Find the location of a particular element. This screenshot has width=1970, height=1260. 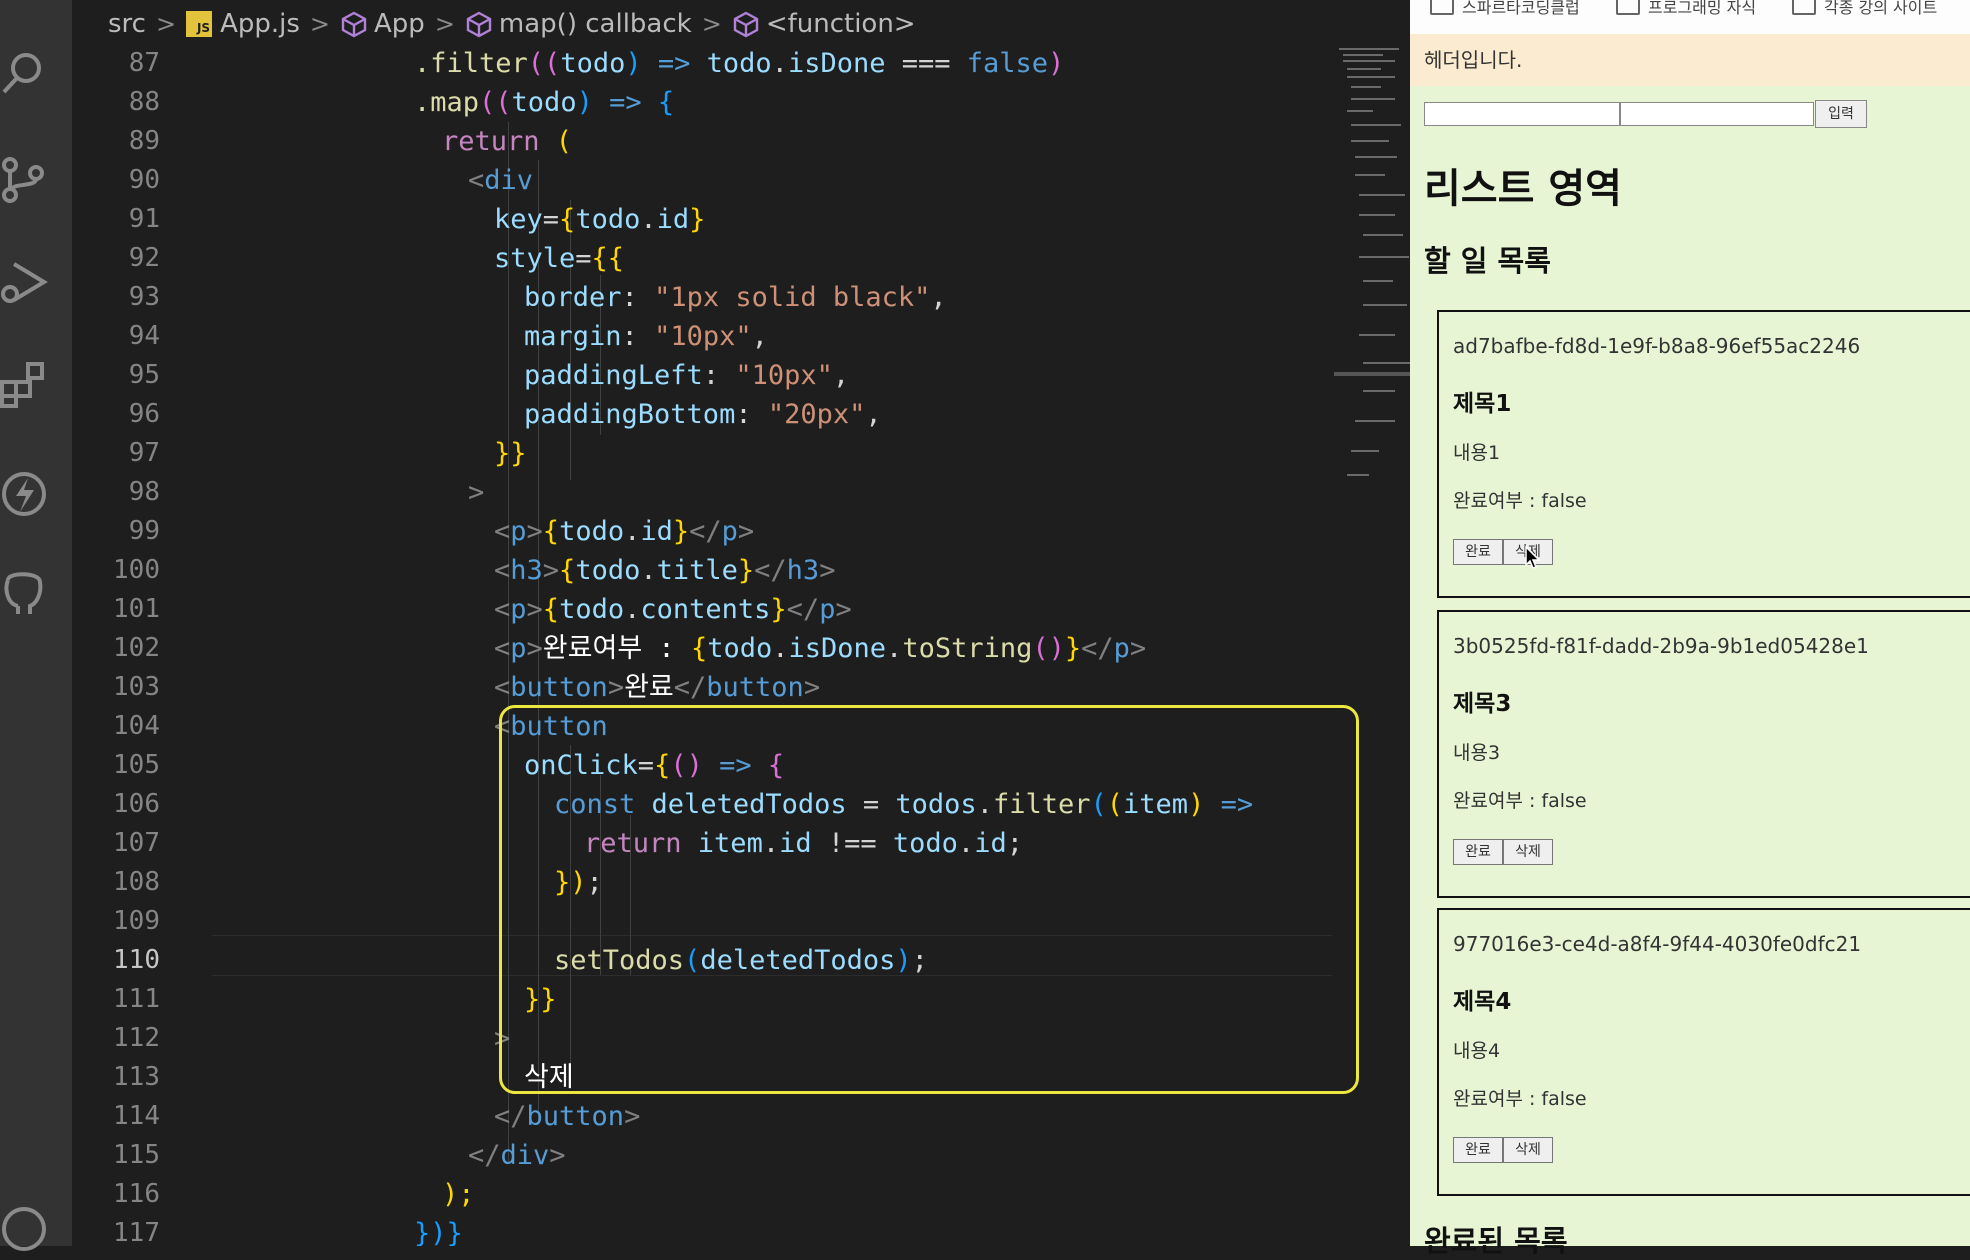

todo-contents: 내용3 is located at coordinates (1477, 753).